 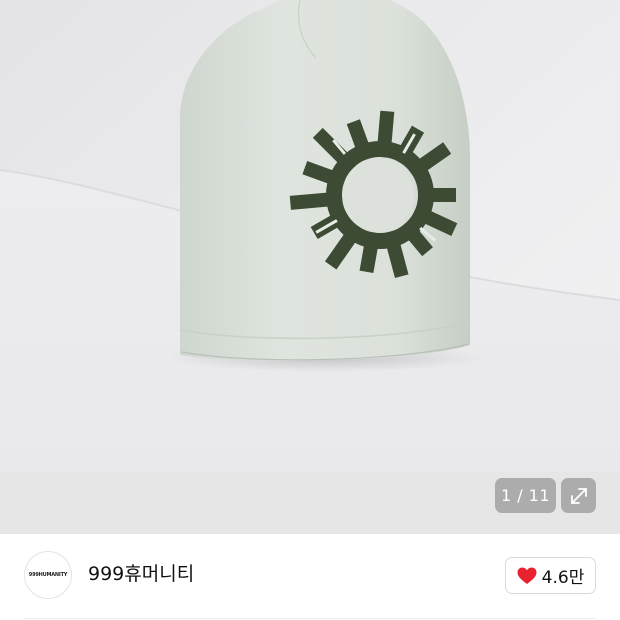 What do you see at coordinates (527, 575) in the screenshot?
I see `heart-icon` at bounding box center [527, 575].